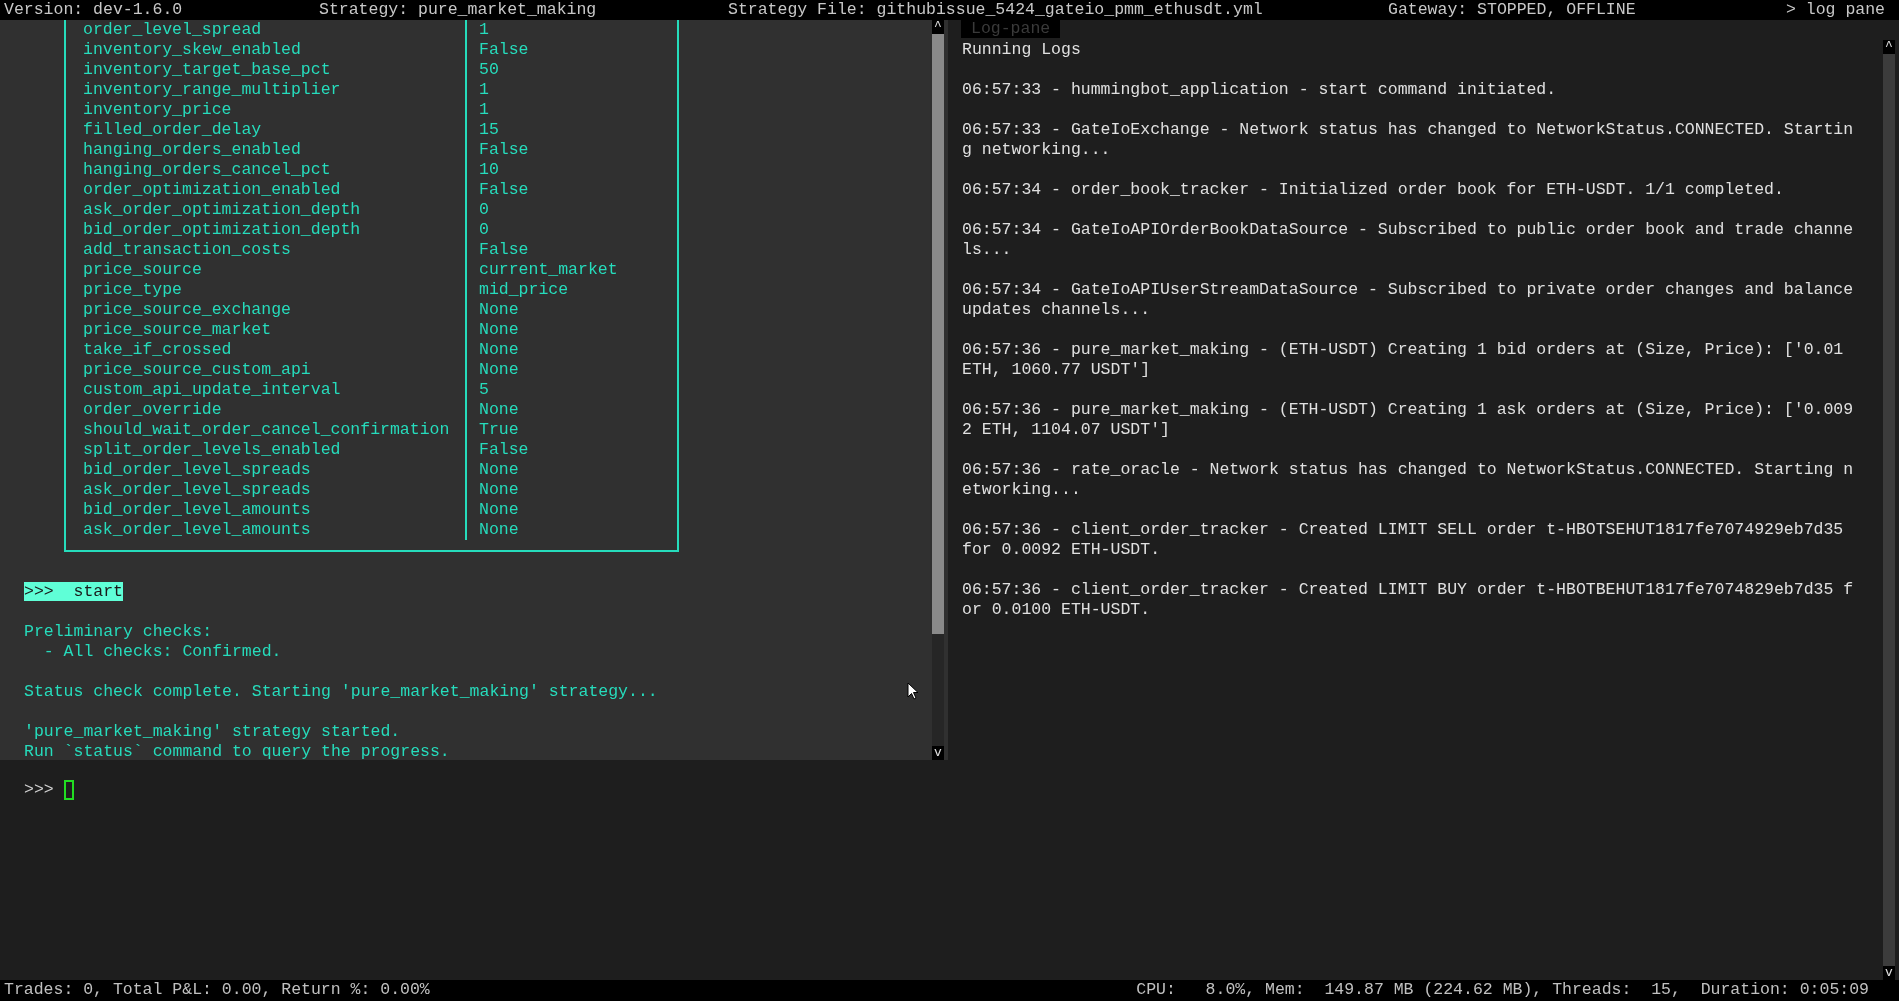 This screenshot has height=1001, width=1899. What do you see at coordinates (938, 334) in the screenshot?
I see `scroll-thumb` at bounding box center [938, 334].